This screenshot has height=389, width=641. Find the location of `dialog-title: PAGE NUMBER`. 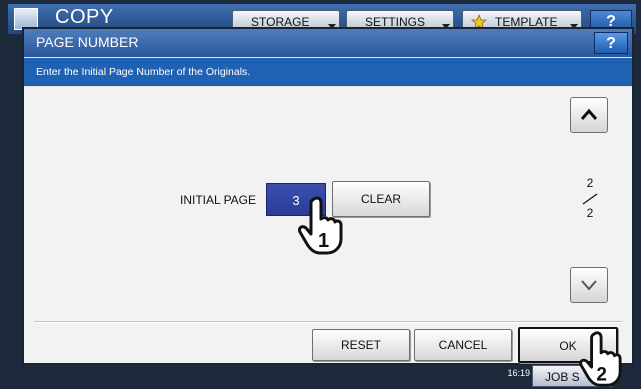

dialog-title: PAGE NUMBER is located at coordinates (87, 42).